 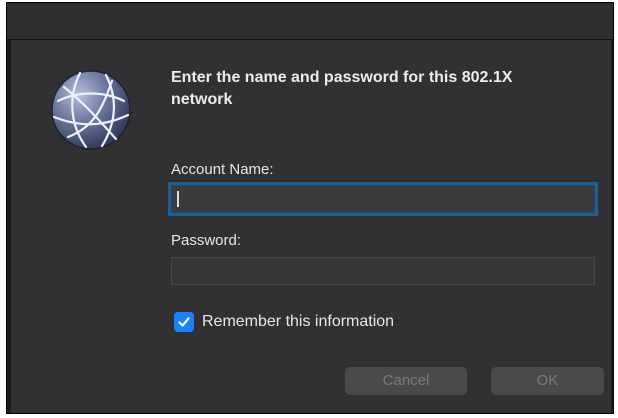 What do you see at coordinates (222, 169) in the screenshot?
I see `account-name-label: Account Name:` at bounding box center [222, 169].